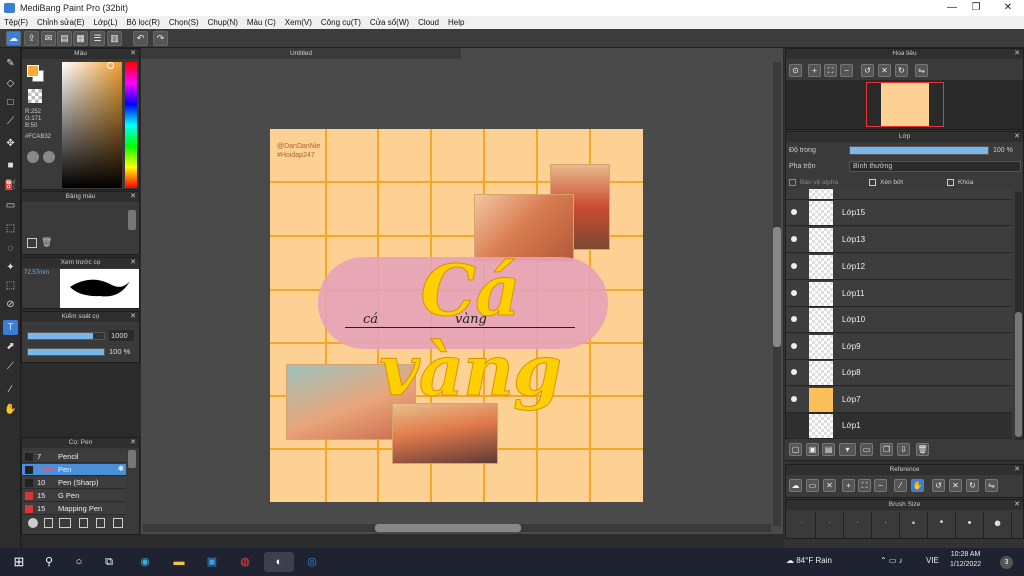 The height and width of the screenshot is (576, 1024). Describe the element at coordinates (131, 125) in the screenshot. I see `hue-slider` at that location.